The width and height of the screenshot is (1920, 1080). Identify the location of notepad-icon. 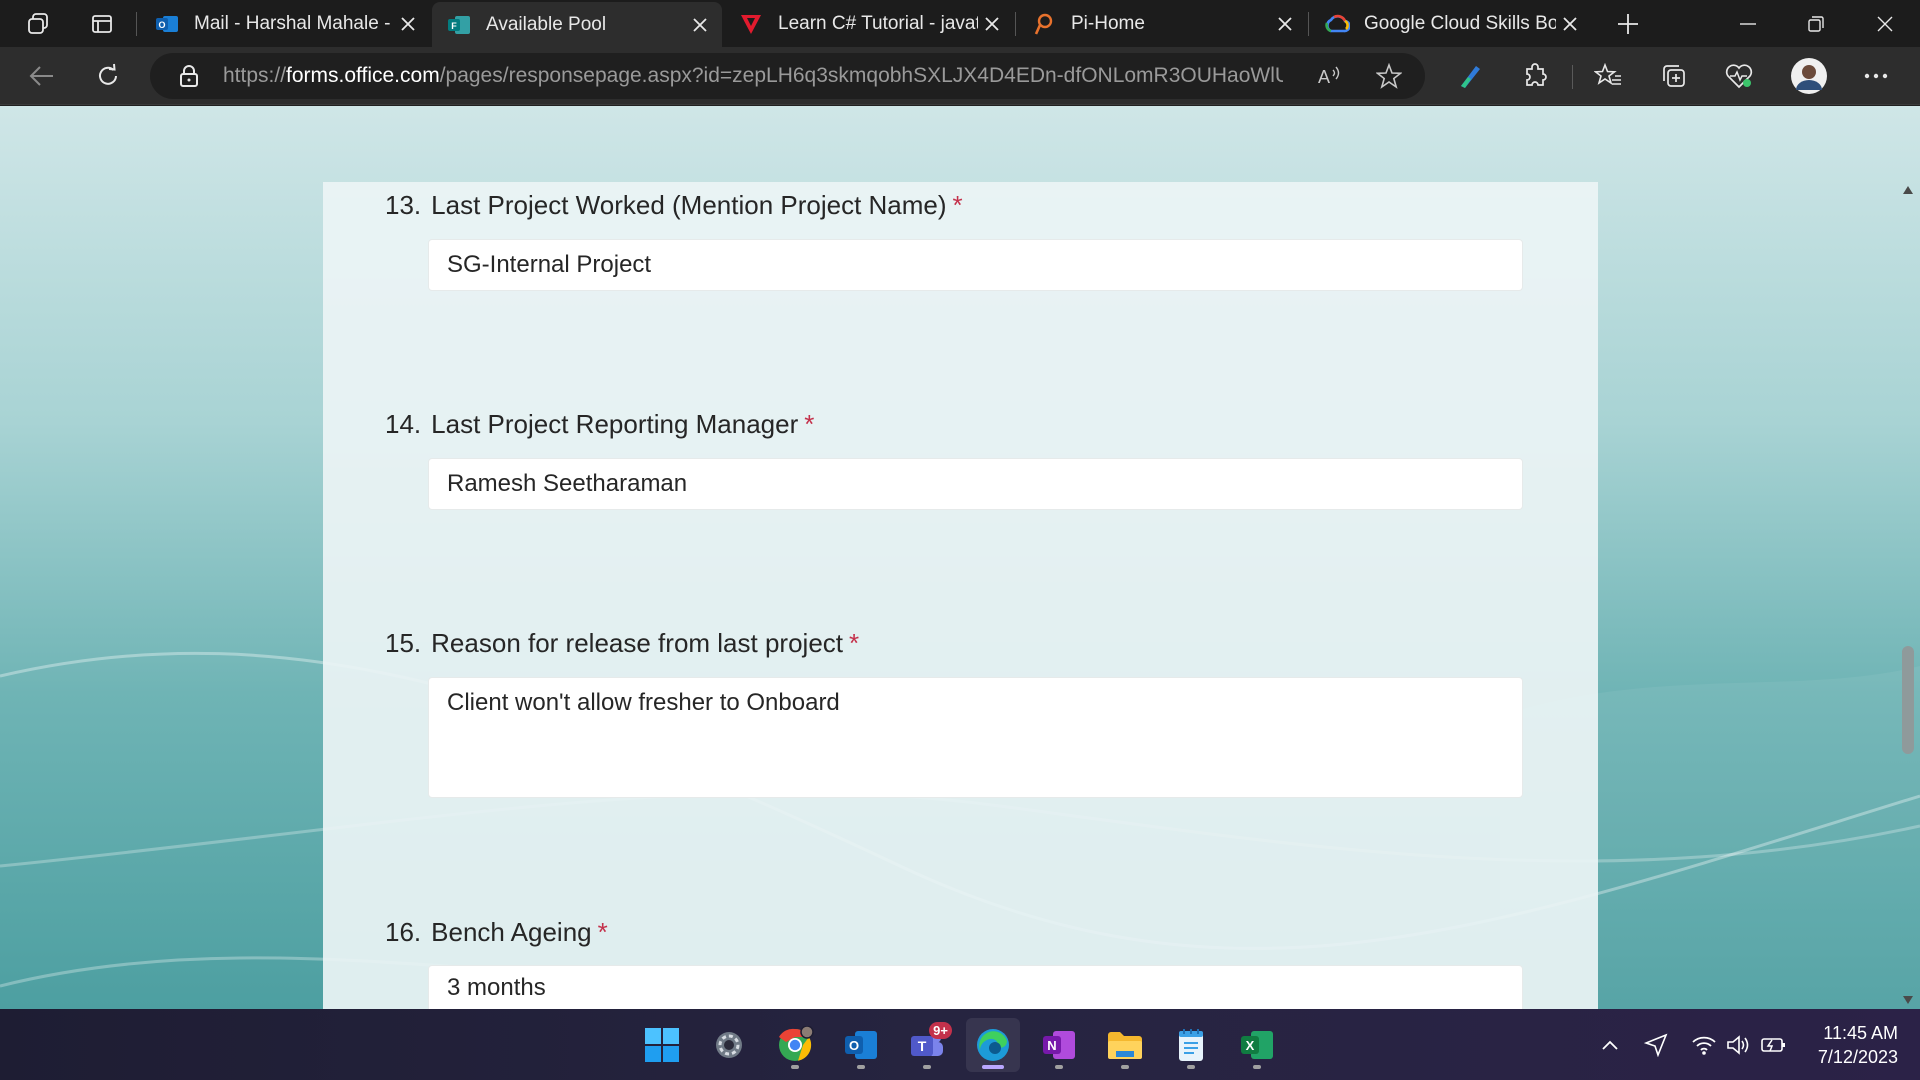
(1191, 1045).